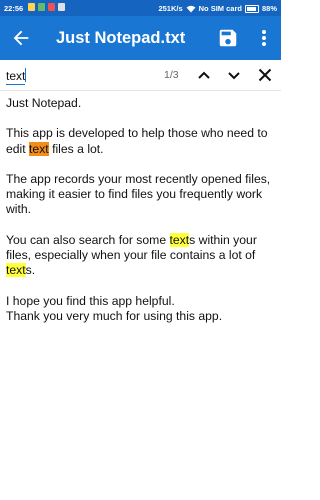  Describe the element at coordinates (90, 300) in the screenshot. I see `text-run: I hope you find this app helpful.` at that location.